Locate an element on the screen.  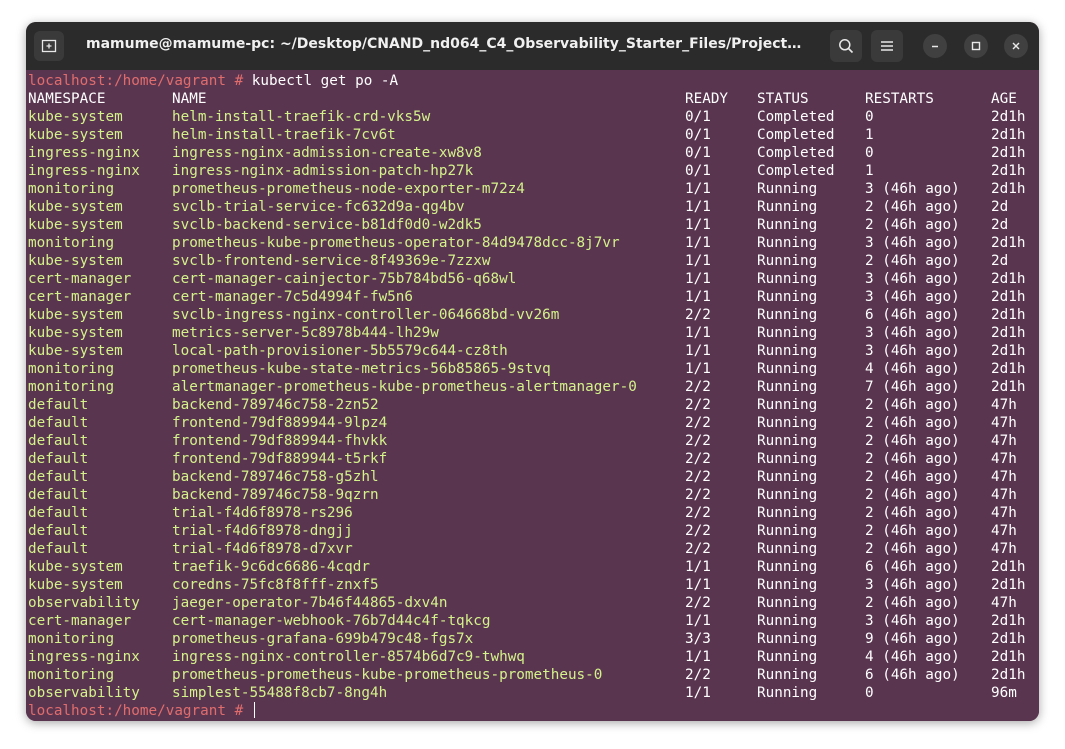
pod-name: helm-install-traefik-crd-vks5w is located at coordinates (301, 117).